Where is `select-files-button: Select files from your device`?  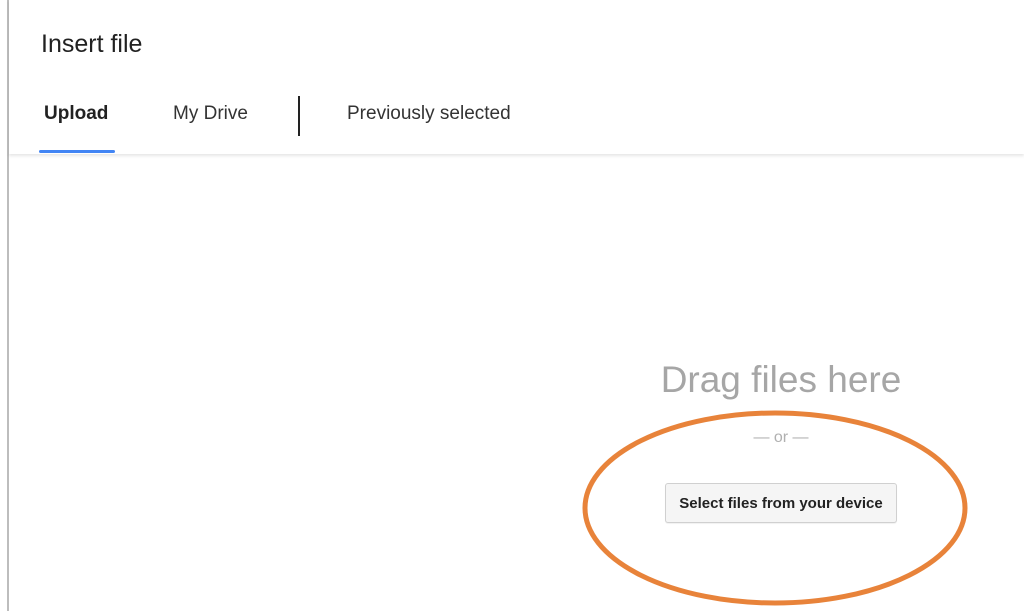
select-files-button: Select files from your device is located at coordinates (781, 503).